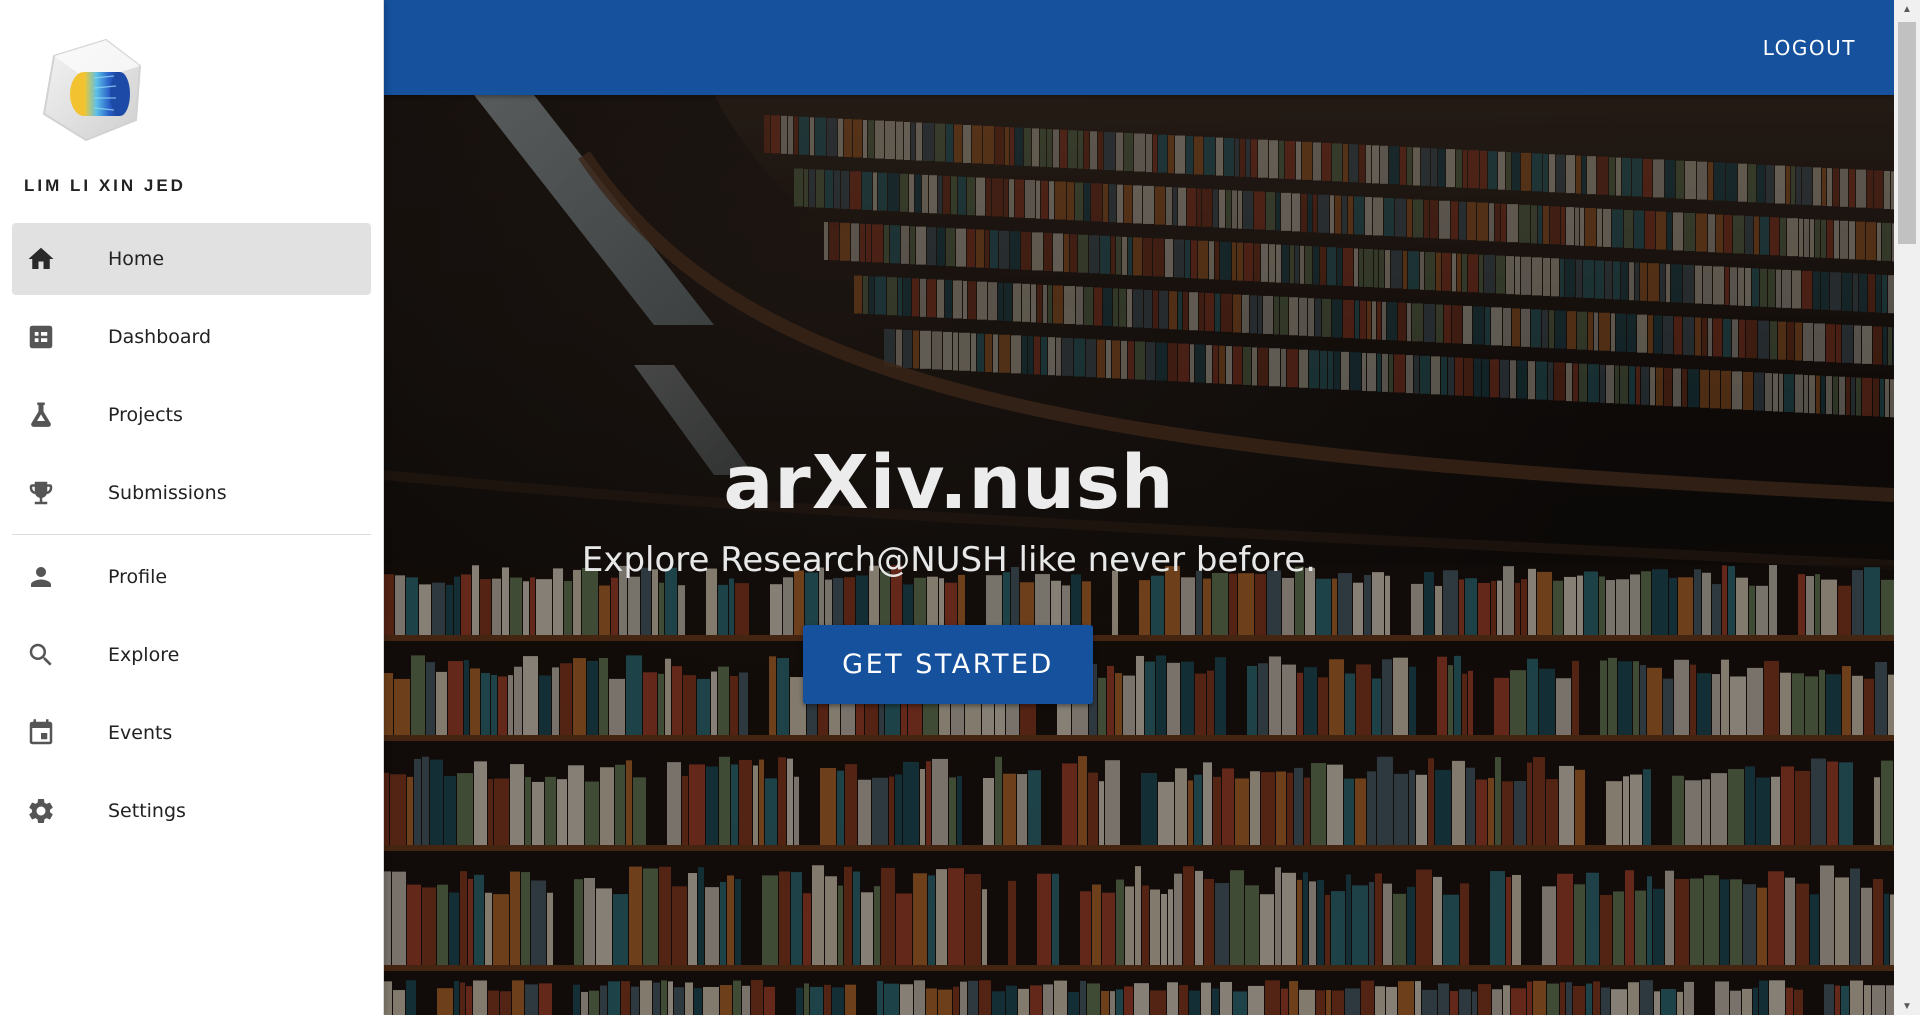 This screenshot has height=1015, width=1920. I want to click on scrollbar-thumb, so click(1907, 133).